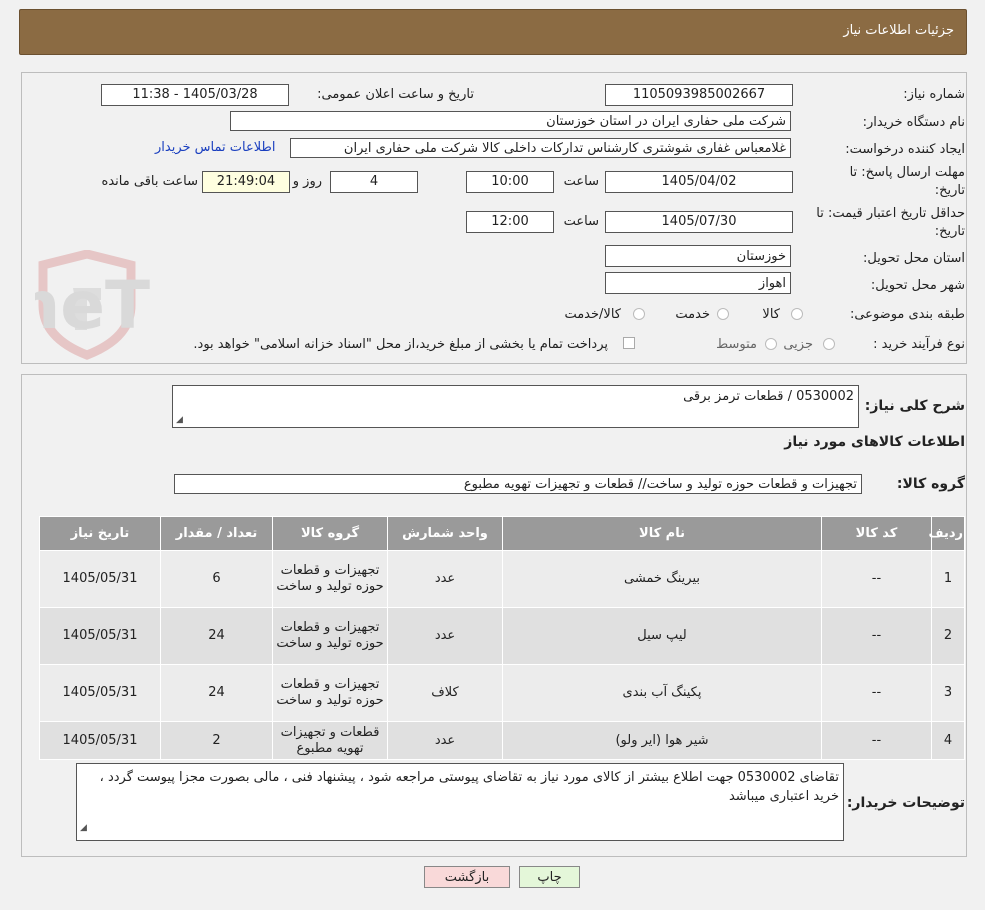 The height and width of the screenshot is (910, 985). Describe the element at coordinates (149, 181) in the screenshot. I see `remaining-time-label: ساعت باقی مانده` at that location.